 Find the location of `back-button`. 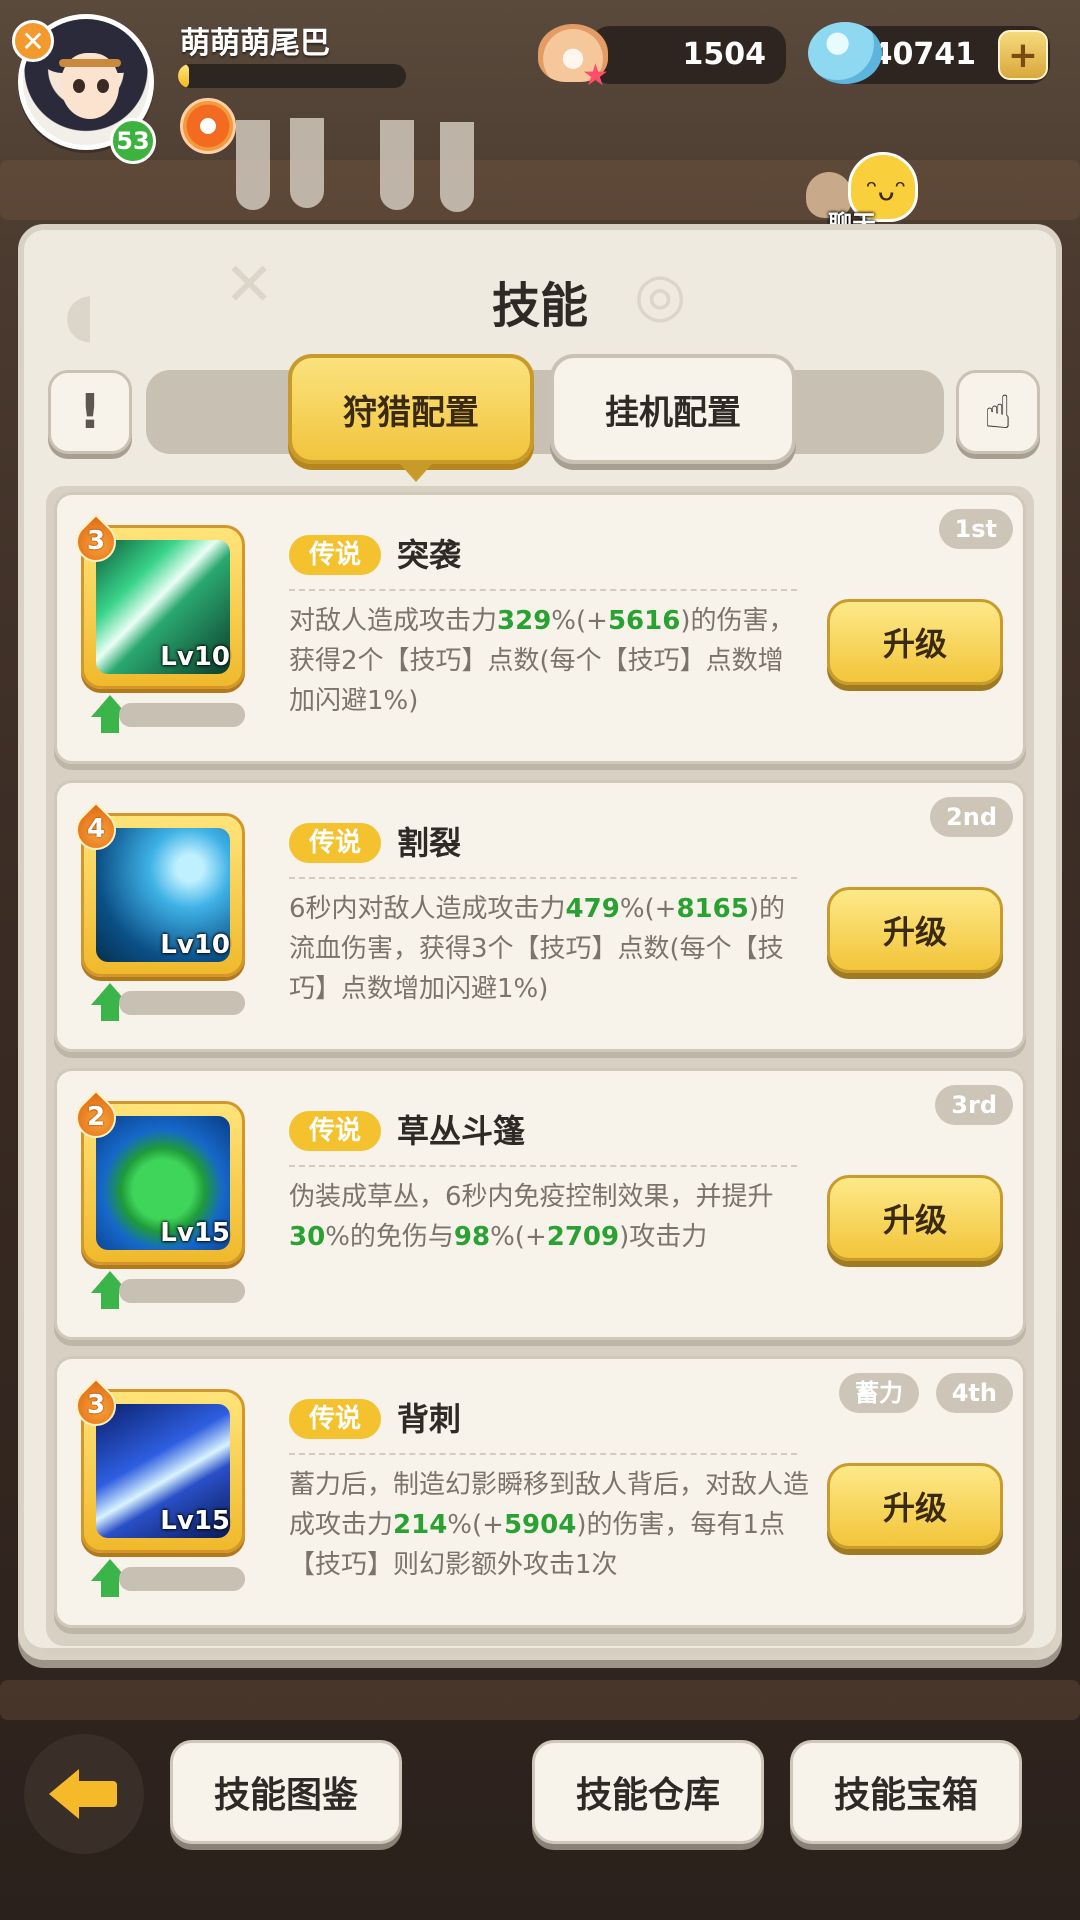

back-button is located at coordinates (84, 1794).